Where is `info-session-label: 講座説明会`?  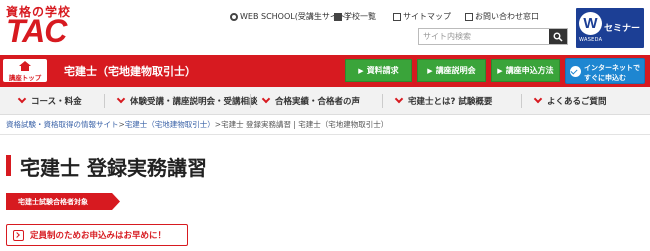
info-session-label: 講座説明会 is located at coordinates (455, 70).